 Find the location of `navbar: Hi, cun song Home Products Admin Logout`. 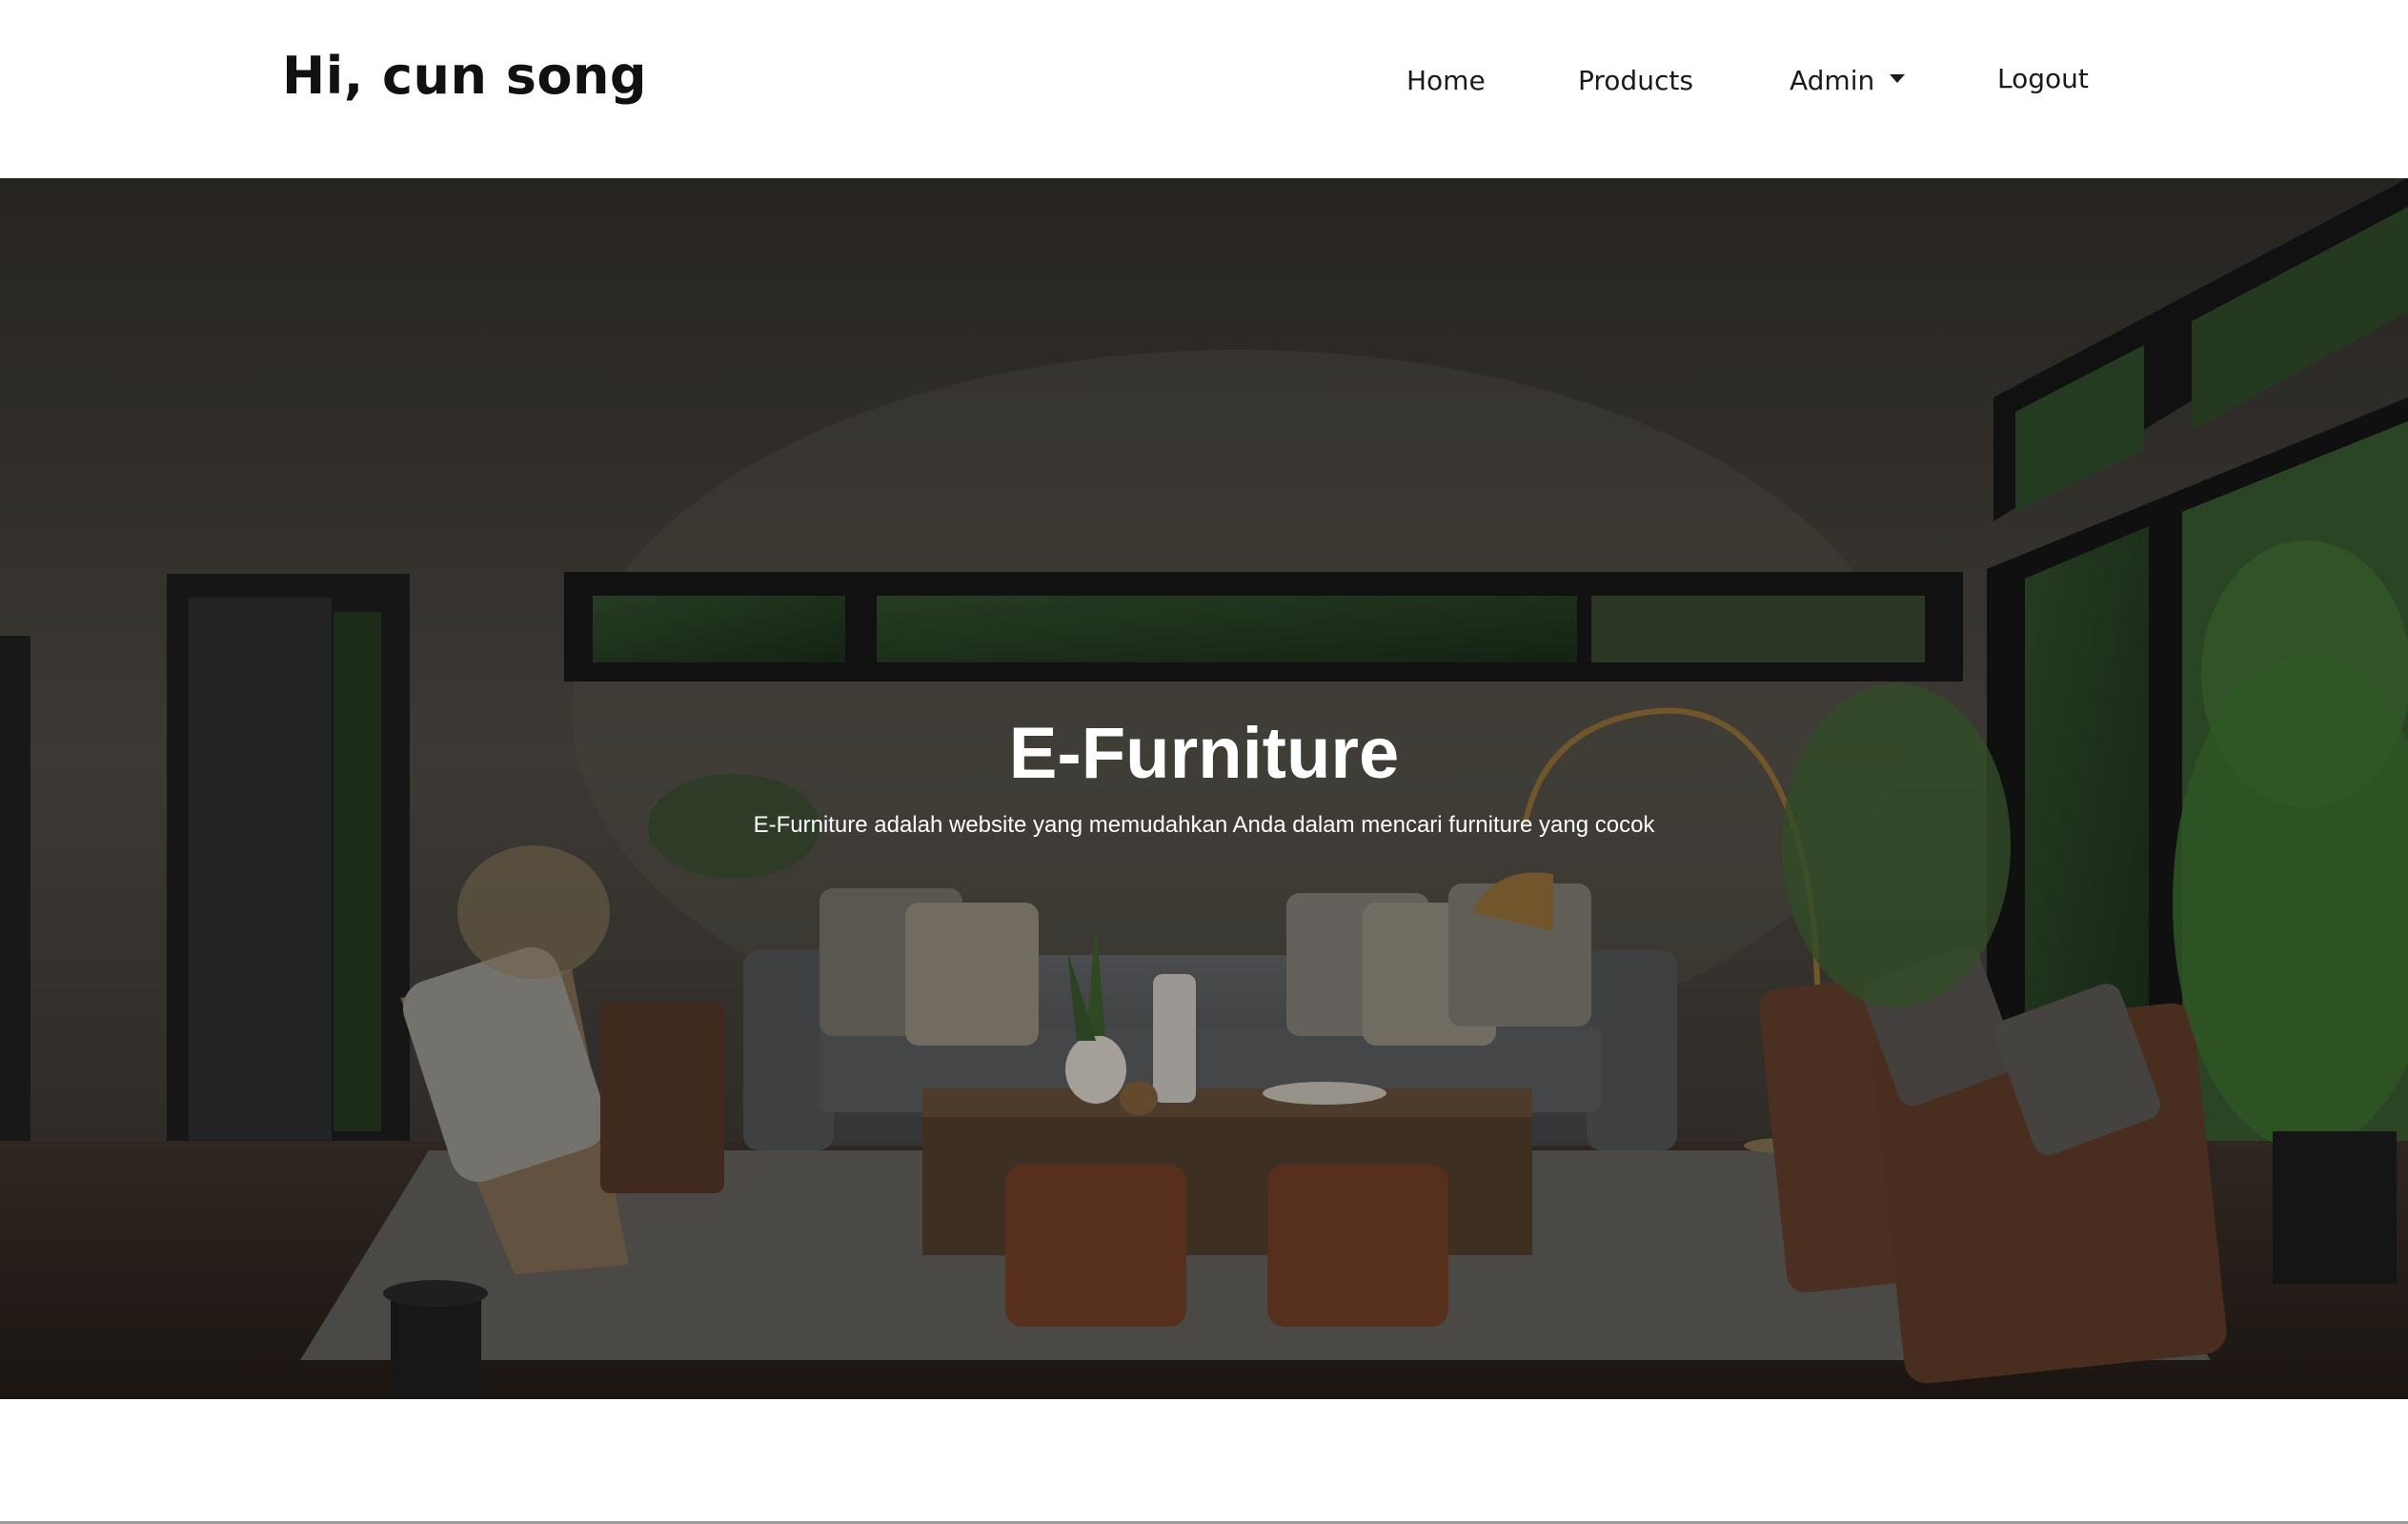

navbar: Hi, cun song Home Products Admin Logout is located at coordinates (1204, 89).